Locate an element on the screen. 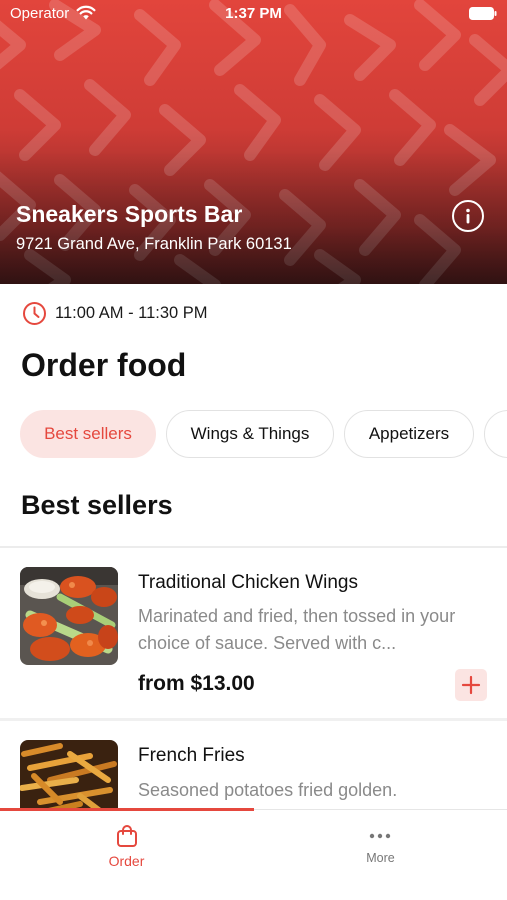 This screenshot has width=507, height=900. more-dots-icon is located at coordinates (380, 836).